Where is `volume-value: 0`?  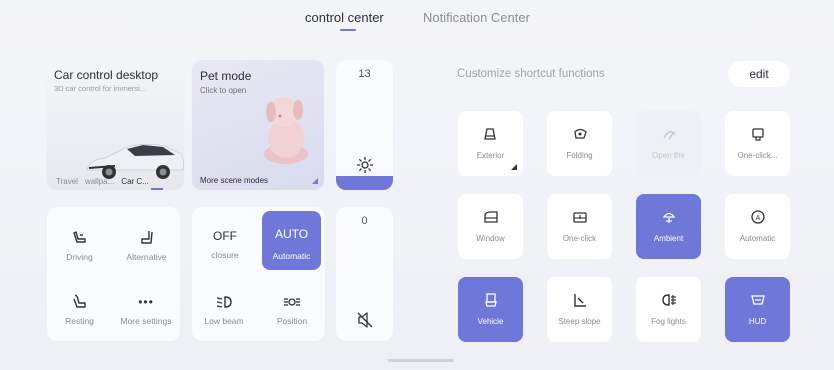
volume-value: 0 is located at coordinates (364, 221).